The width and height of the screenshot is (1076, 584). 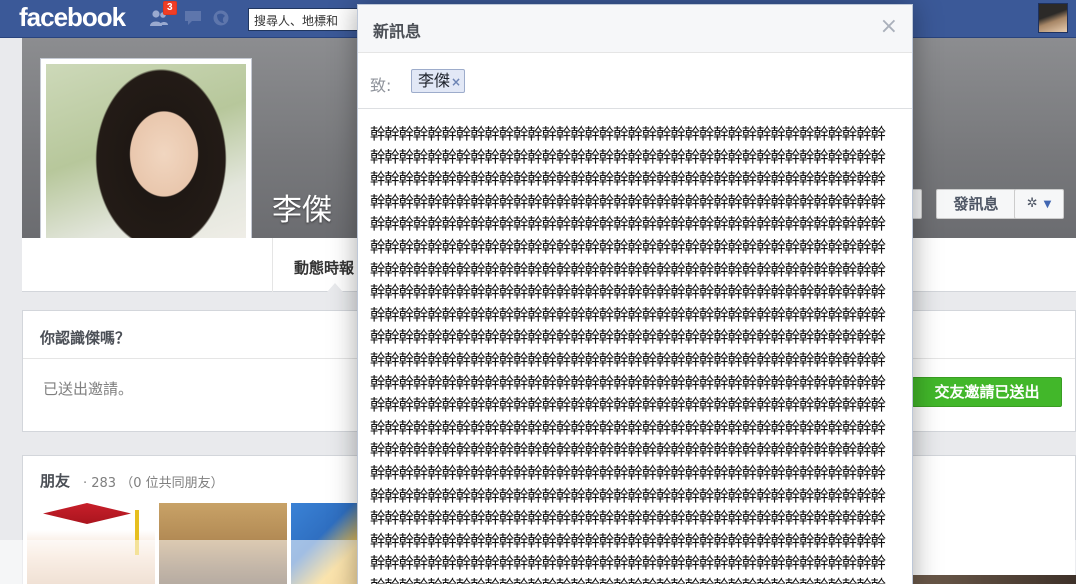 I want to click on friends-count: · 283 （0 位共同朋友）, so click(x=153, y=483).